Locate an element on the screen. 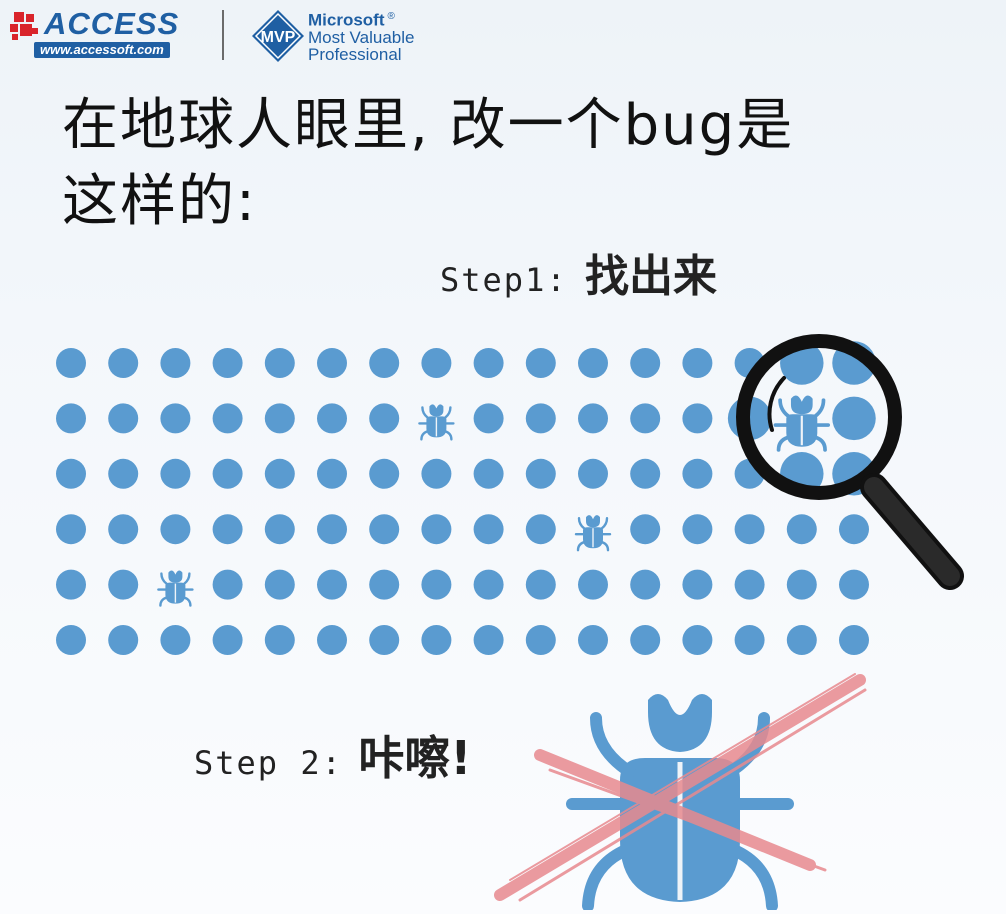 The image size is (1006, 914). step2-label: Step 2: 咔嚓! is located at coordinates (332, 755).